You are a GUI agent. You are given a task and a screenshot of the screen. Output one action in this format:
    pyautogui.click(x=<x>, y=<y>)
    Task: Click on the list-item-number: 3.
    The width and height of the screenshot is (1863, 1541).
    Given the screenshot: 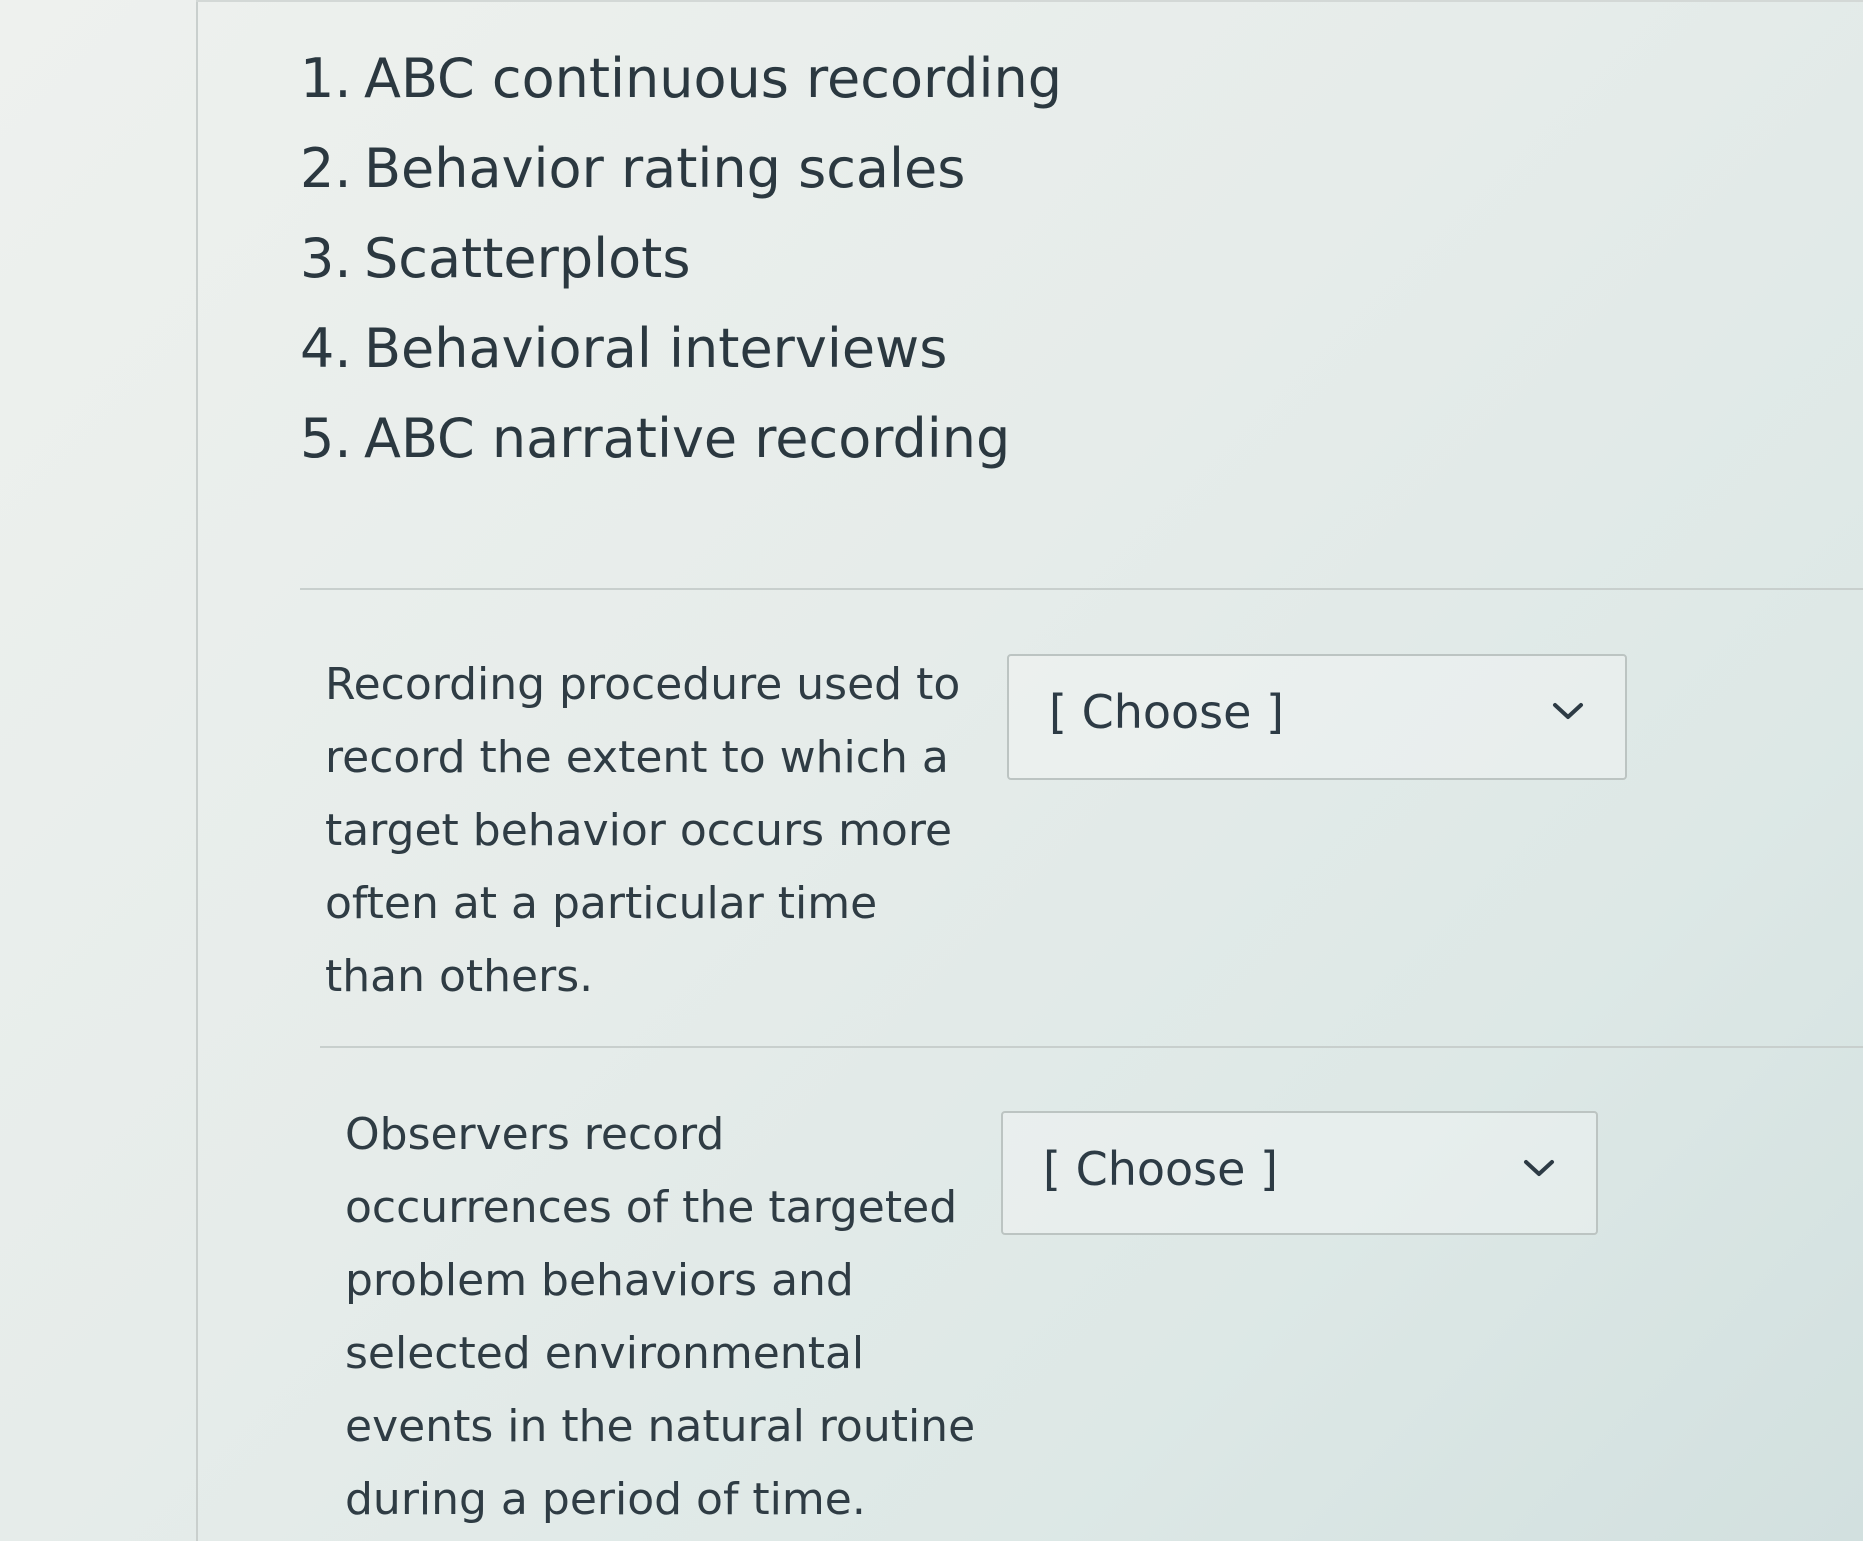 What is the action you would take?
    pyautogui.click(x=326, y=258)
    